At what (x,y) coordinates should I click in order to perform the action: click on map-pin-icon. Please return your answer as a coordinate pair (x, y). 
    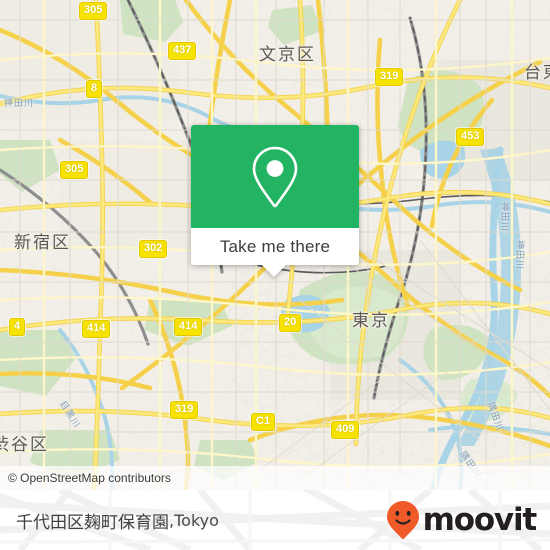
    Looking at the image, I should click on (275, 176).